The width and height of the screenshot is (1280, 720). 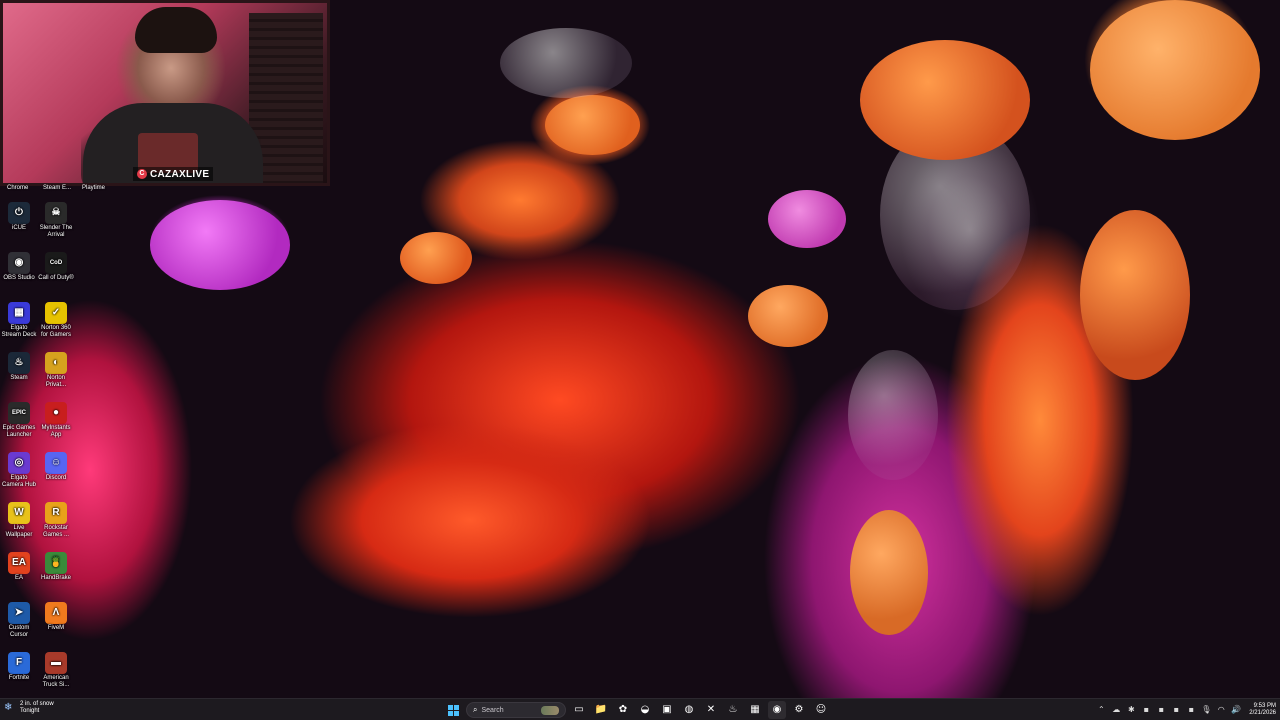 What do you see at coordinates (56, 313) in the screenshot?
I see `norton-icon: ✓` at bounding box center [56, 313].